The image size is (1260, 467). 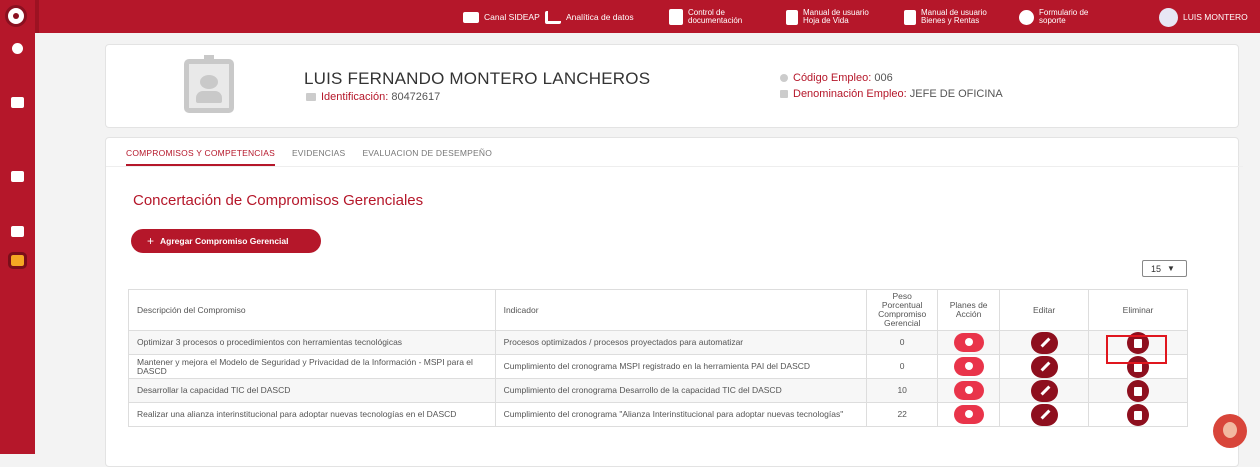 What do you see at coordinates (784, 94) in the screenshot?
I see `person-icon` at bounding box center [784, 94].